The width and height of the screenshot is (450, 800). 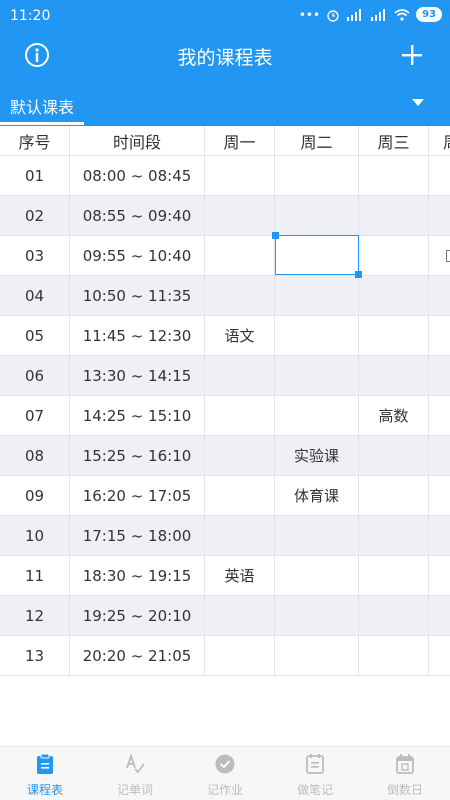 What do you see at coordinates (35, 455) in the screenshot?
I see `cell-index: 08` at bounding box center [35, 455].